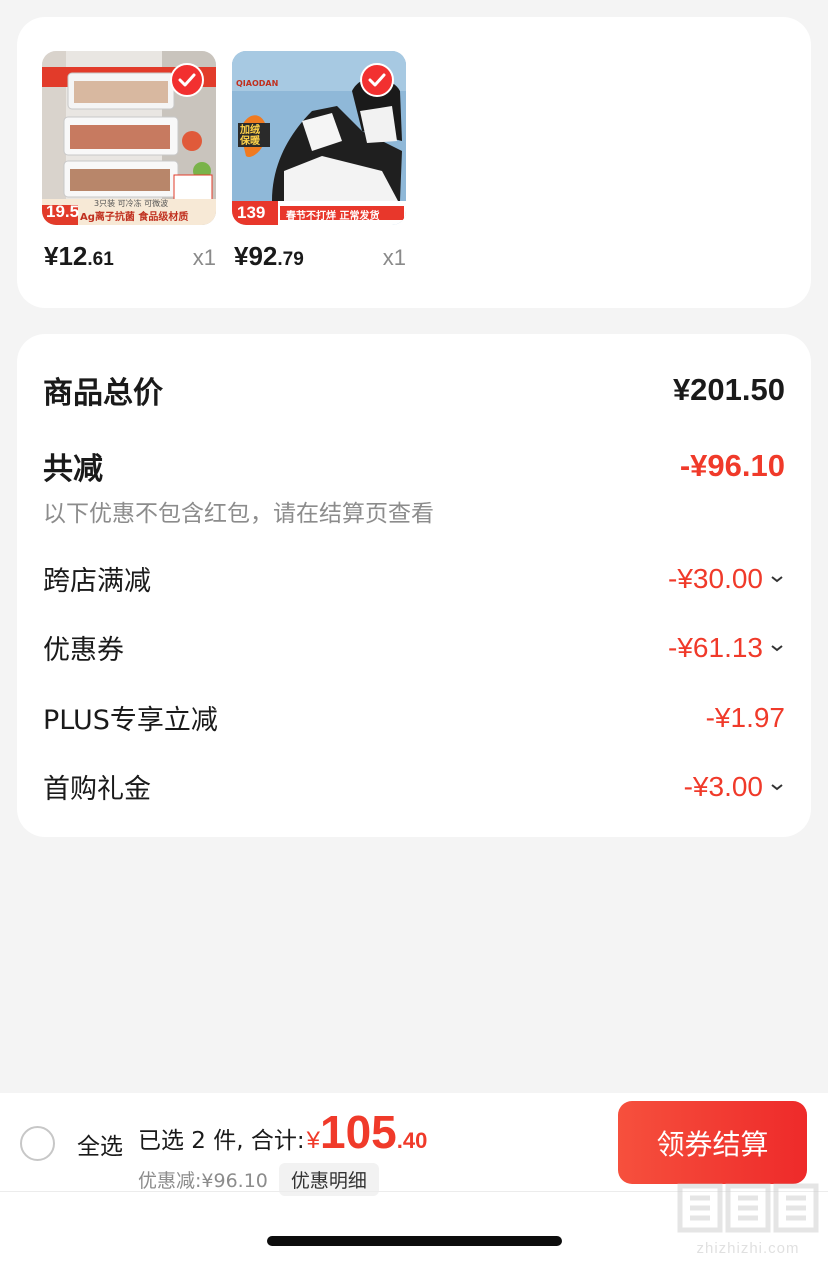 The width and height of the screenshot is (828, 1265). I want to click on product-tag-text: 3只装 可冷冻 可微波, so click(131, 203).